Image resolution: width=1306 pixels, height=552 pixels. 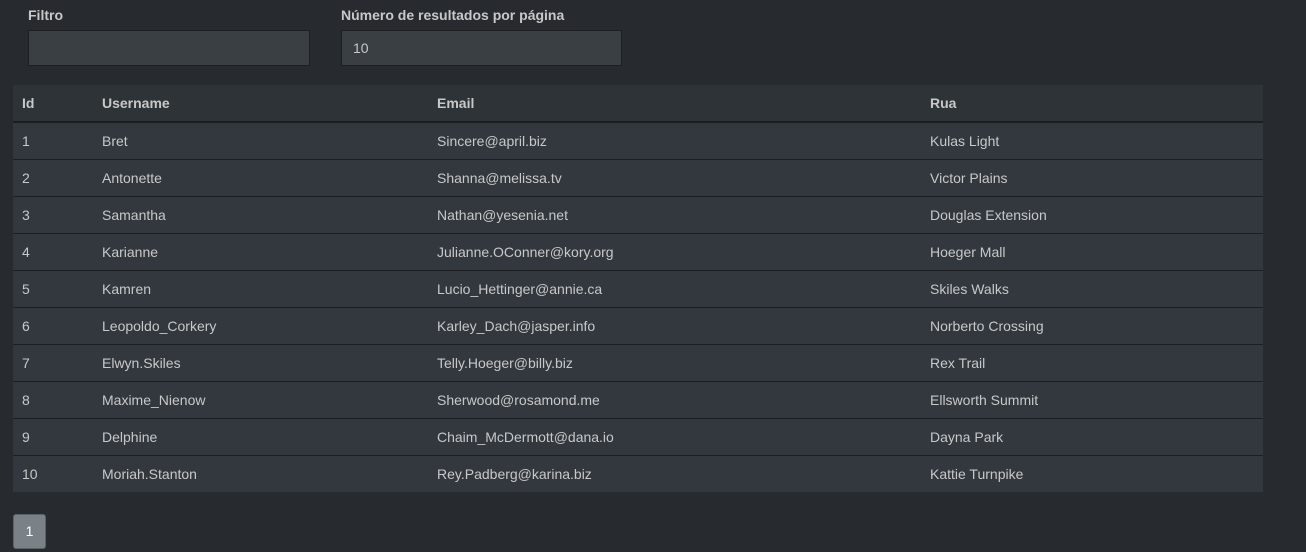 I want to click on column-header-id: Id, so click(x=53, y=104).